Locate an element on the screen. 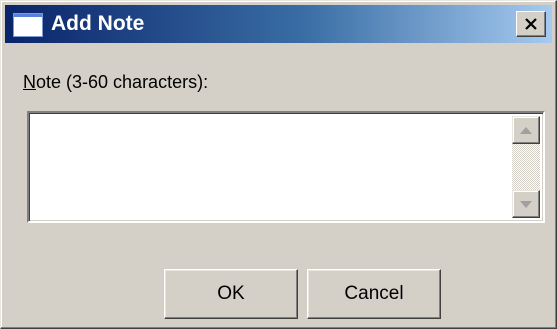 This screenshot has width=557, height=329. scroll-up-button is located at coordinates (526, 130).